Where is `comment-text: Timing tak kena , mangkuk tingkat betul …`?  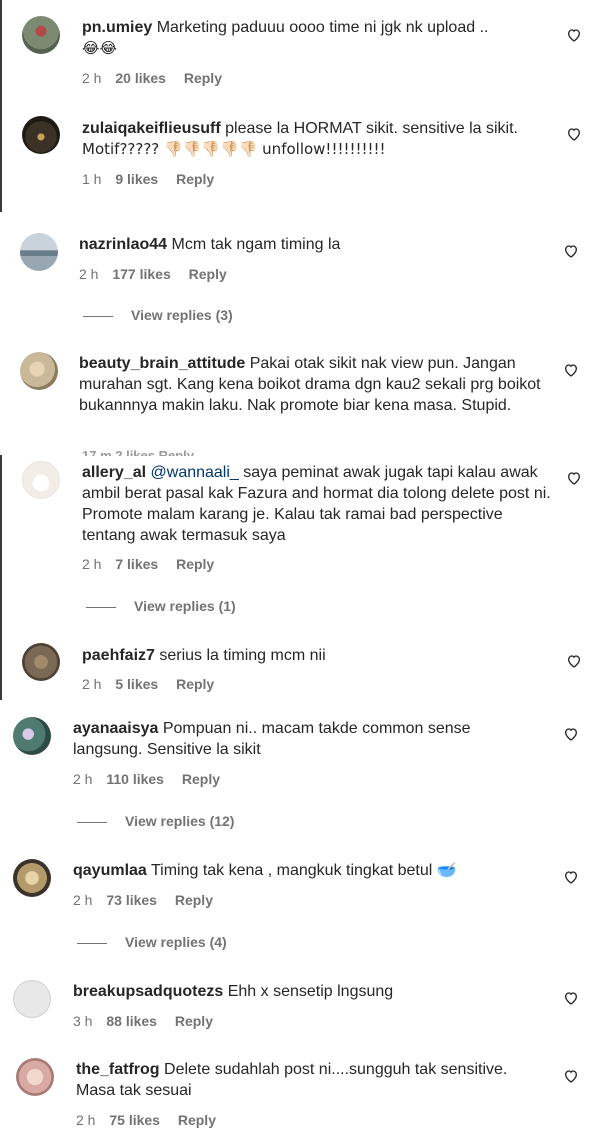
comment-text: Timing tak kena , mangkuk tingkat betul … is located at coordinates (303, 870).